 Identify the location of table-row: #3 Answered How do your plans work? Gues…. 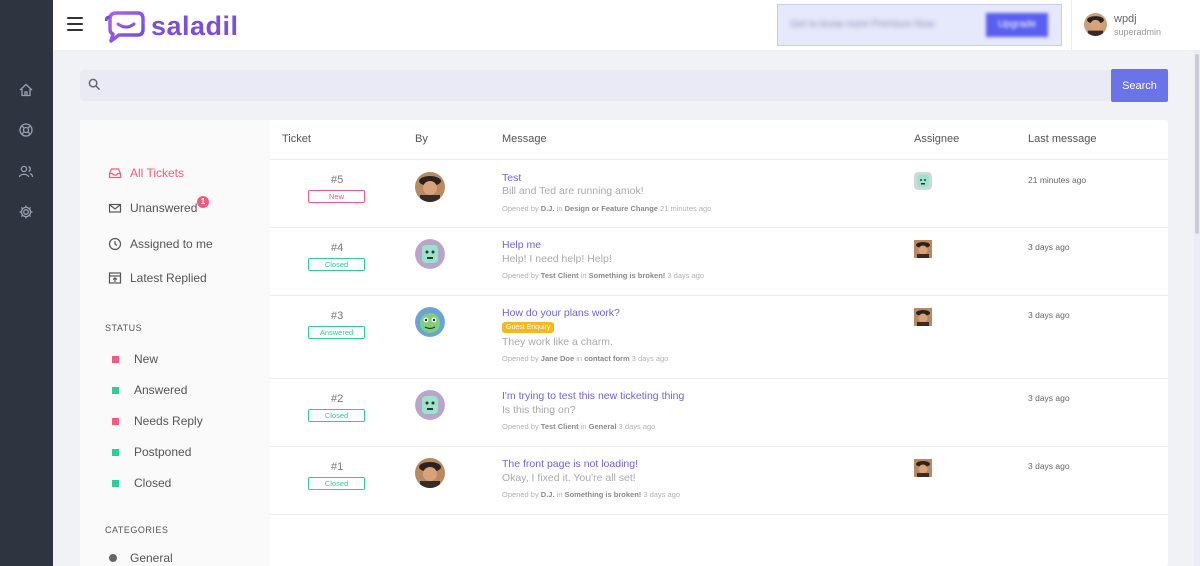
(719, 337).